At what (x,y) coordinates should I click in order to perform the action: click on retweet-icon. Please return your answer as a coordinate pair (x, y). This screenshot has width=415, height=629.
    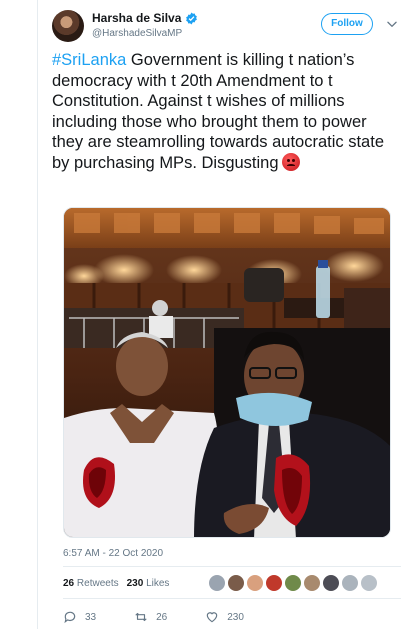
    Looking at the image, I should click on (141, 617).